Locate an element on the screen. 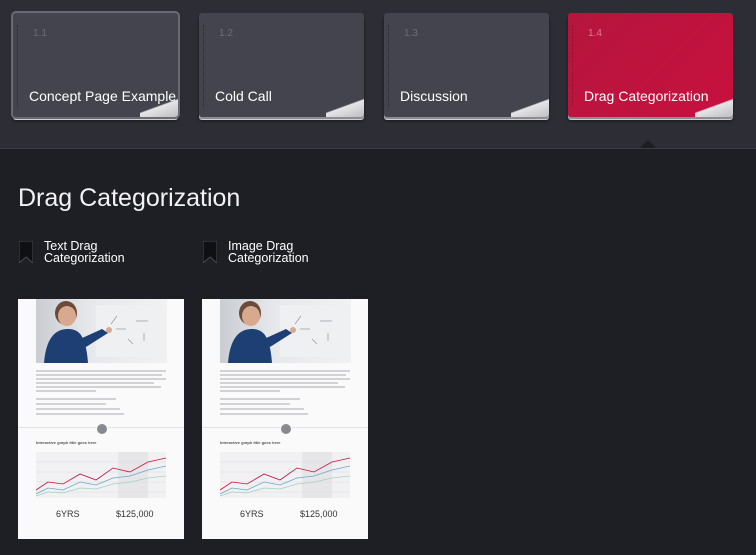 The width and height of the screenshot is (756, 555). lesson-number: 1.2 is located at coordinates (226, 33).